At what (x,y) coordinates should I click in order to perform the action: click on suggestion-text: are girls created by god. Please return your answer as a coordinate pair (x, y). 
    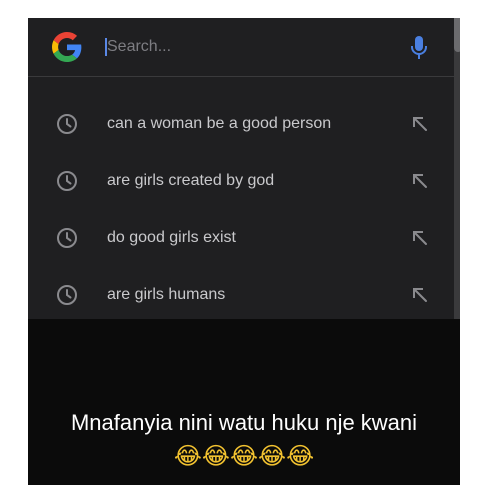
    Looking at the image, I should click on (191, 180).